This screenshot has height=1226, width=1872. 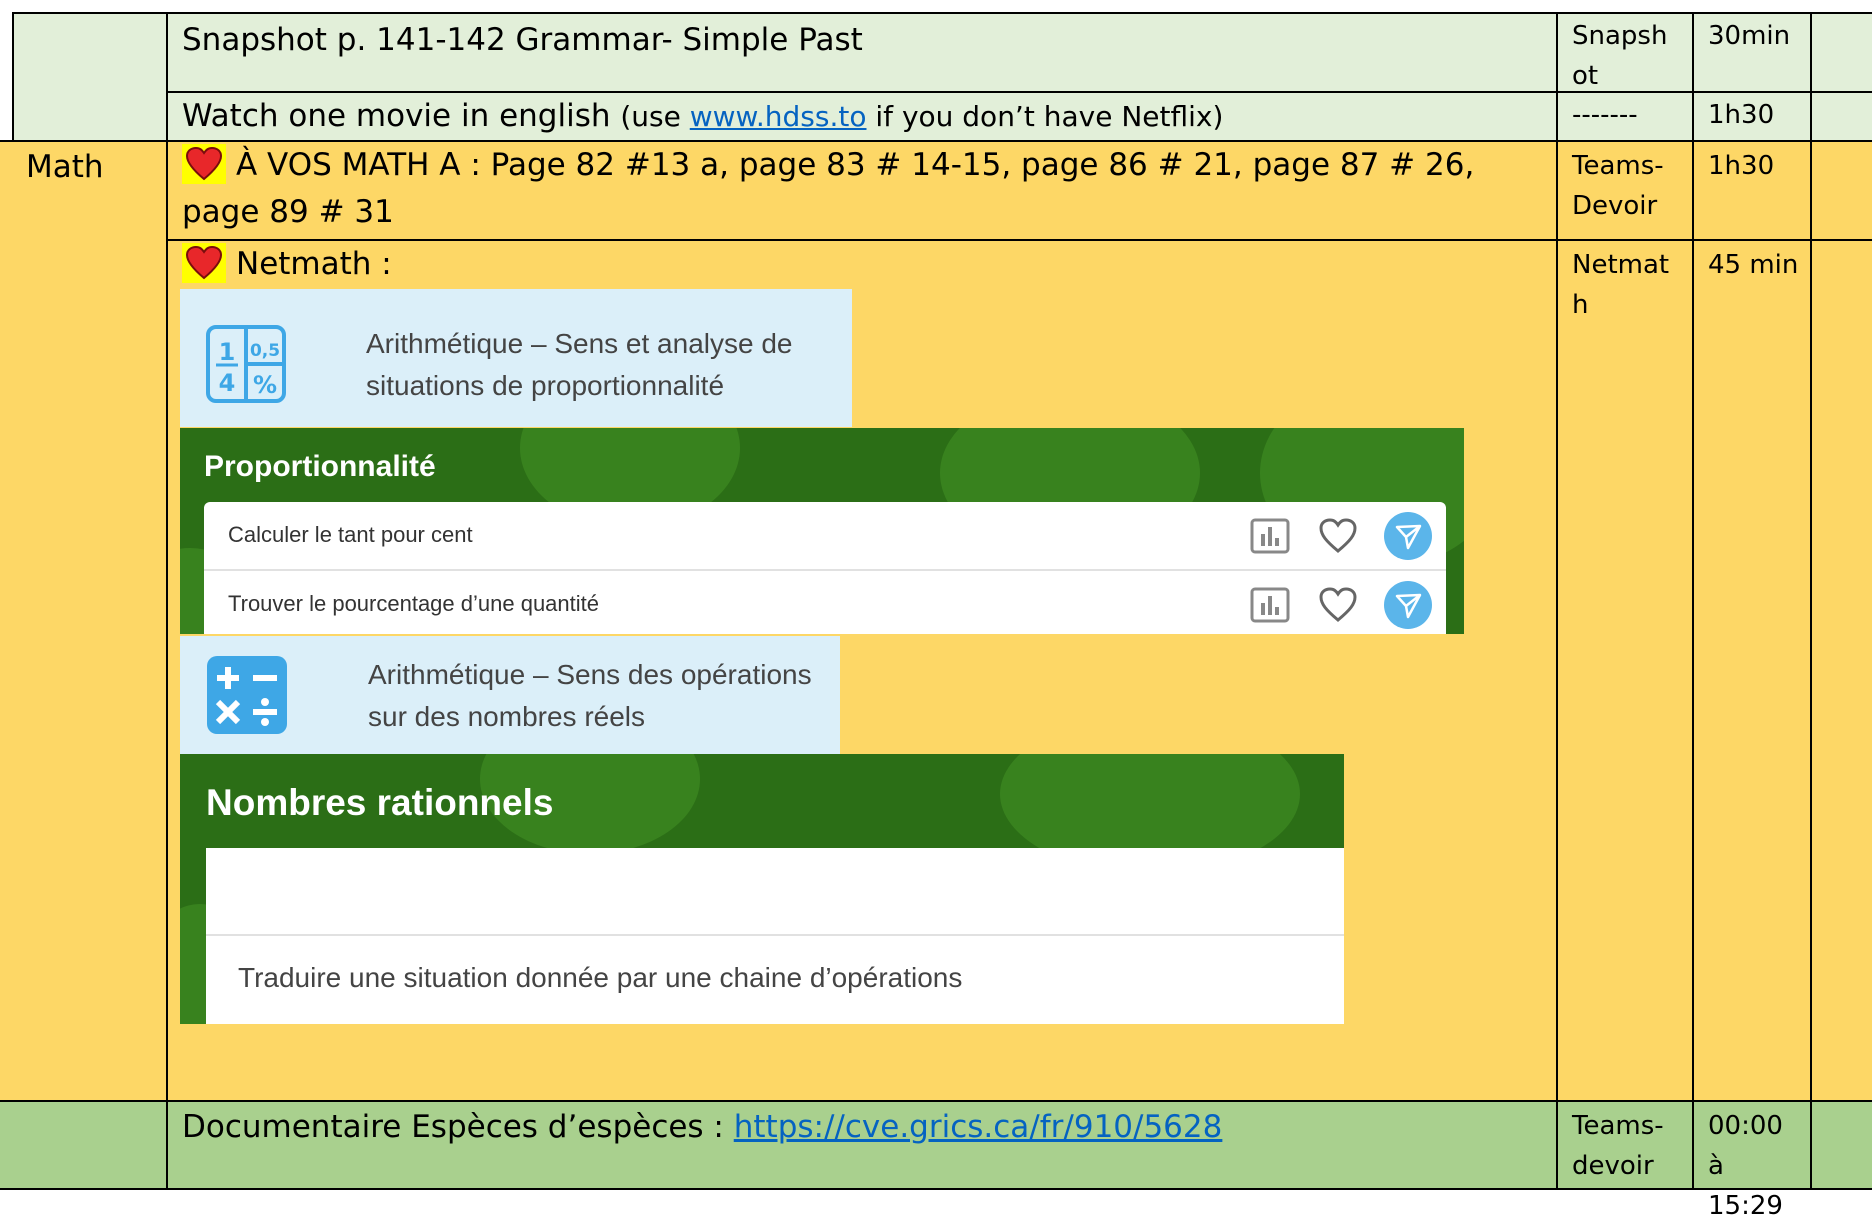 I want to click on row5-extra-cell, so click(x=1841, y=1145).